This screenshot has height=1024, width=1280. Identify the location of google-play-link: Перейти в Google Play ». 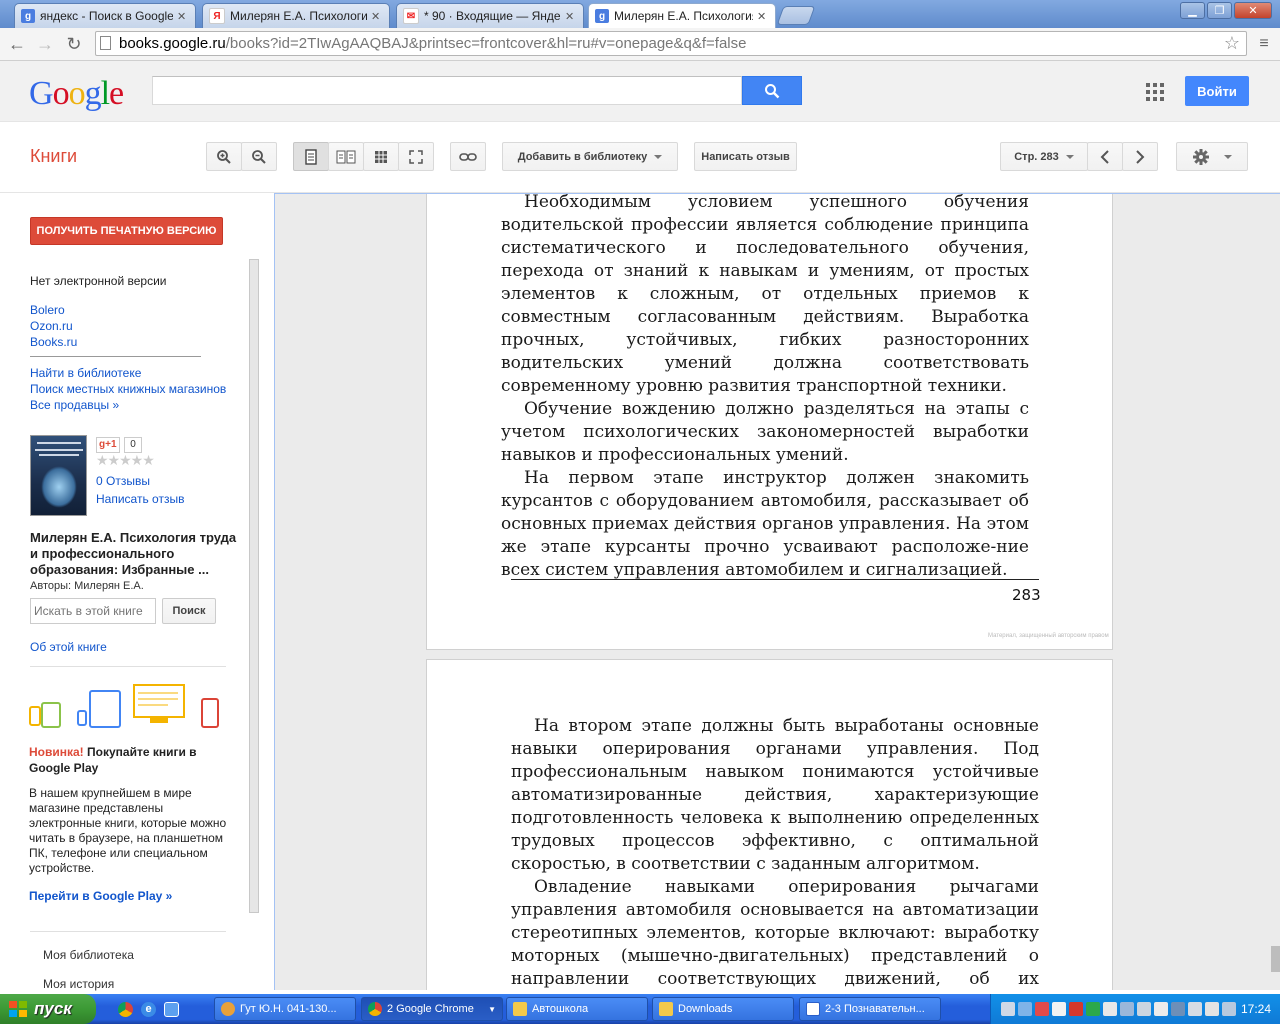
(100, 896).